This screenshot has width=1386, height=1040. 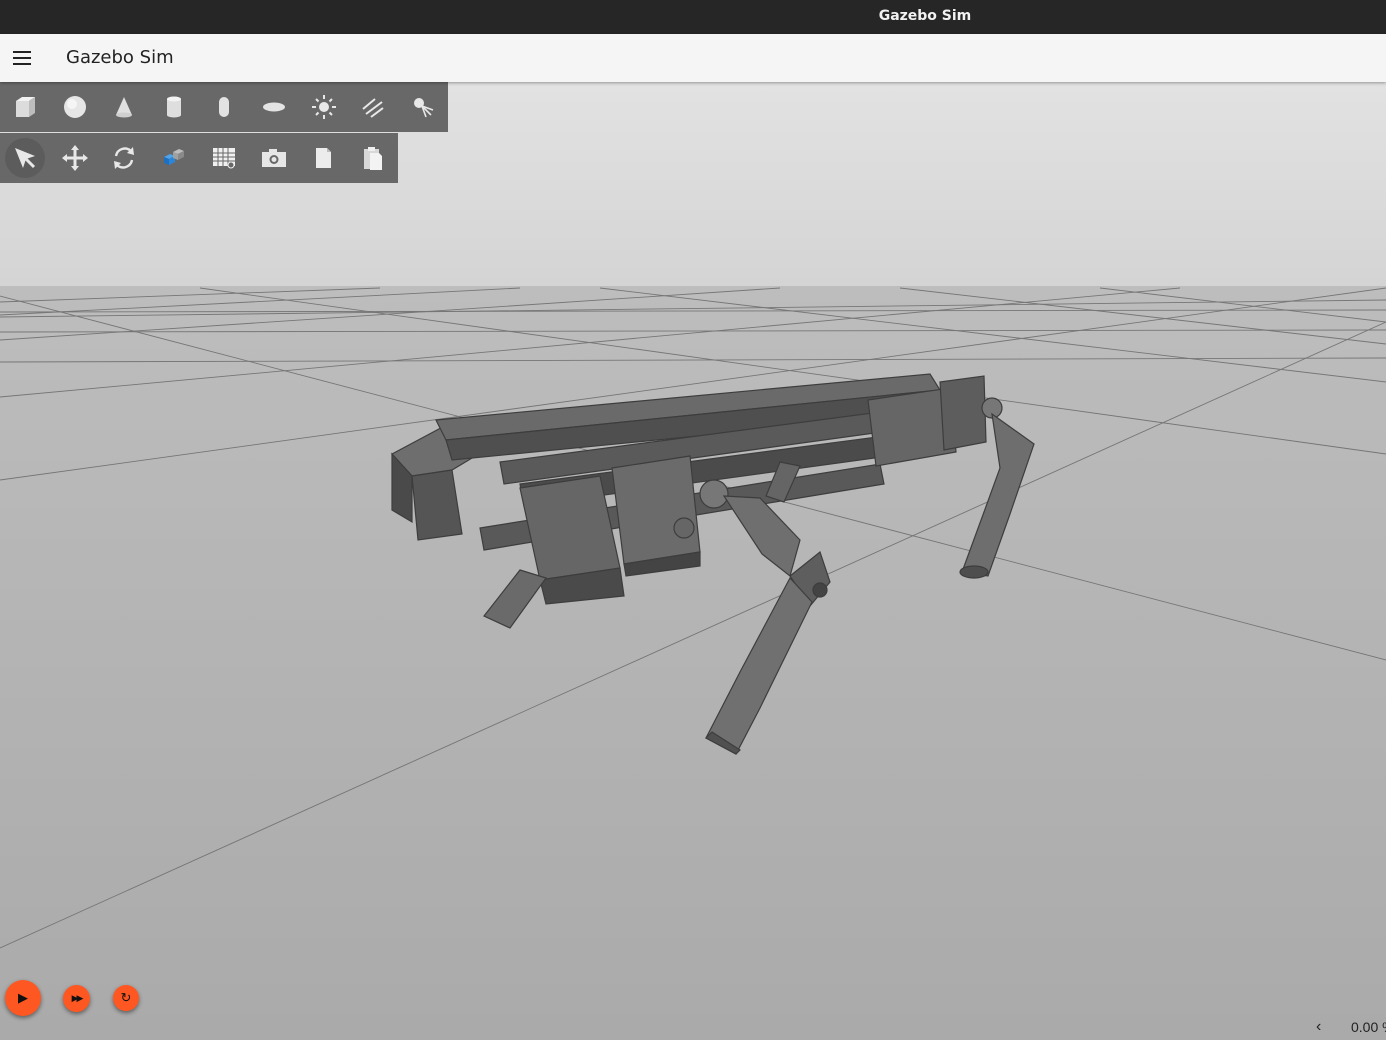 I want to click on cone-icon, so click(x=124, y=107).